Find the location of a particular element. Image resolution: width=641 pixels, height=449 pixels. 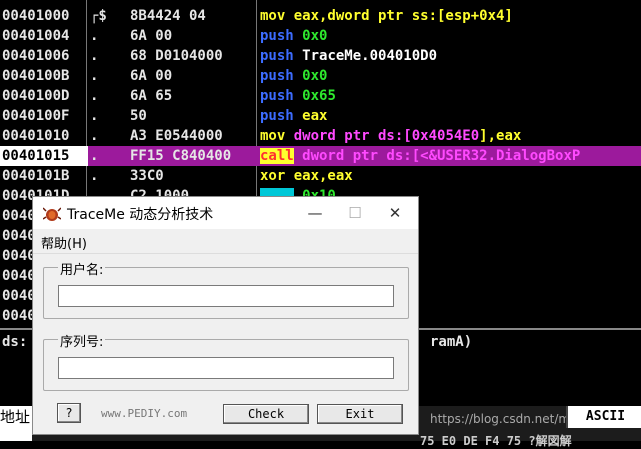

disasm-row: 0040101B. 33C0 xor eax,eax is located at coordinates (320, 176).